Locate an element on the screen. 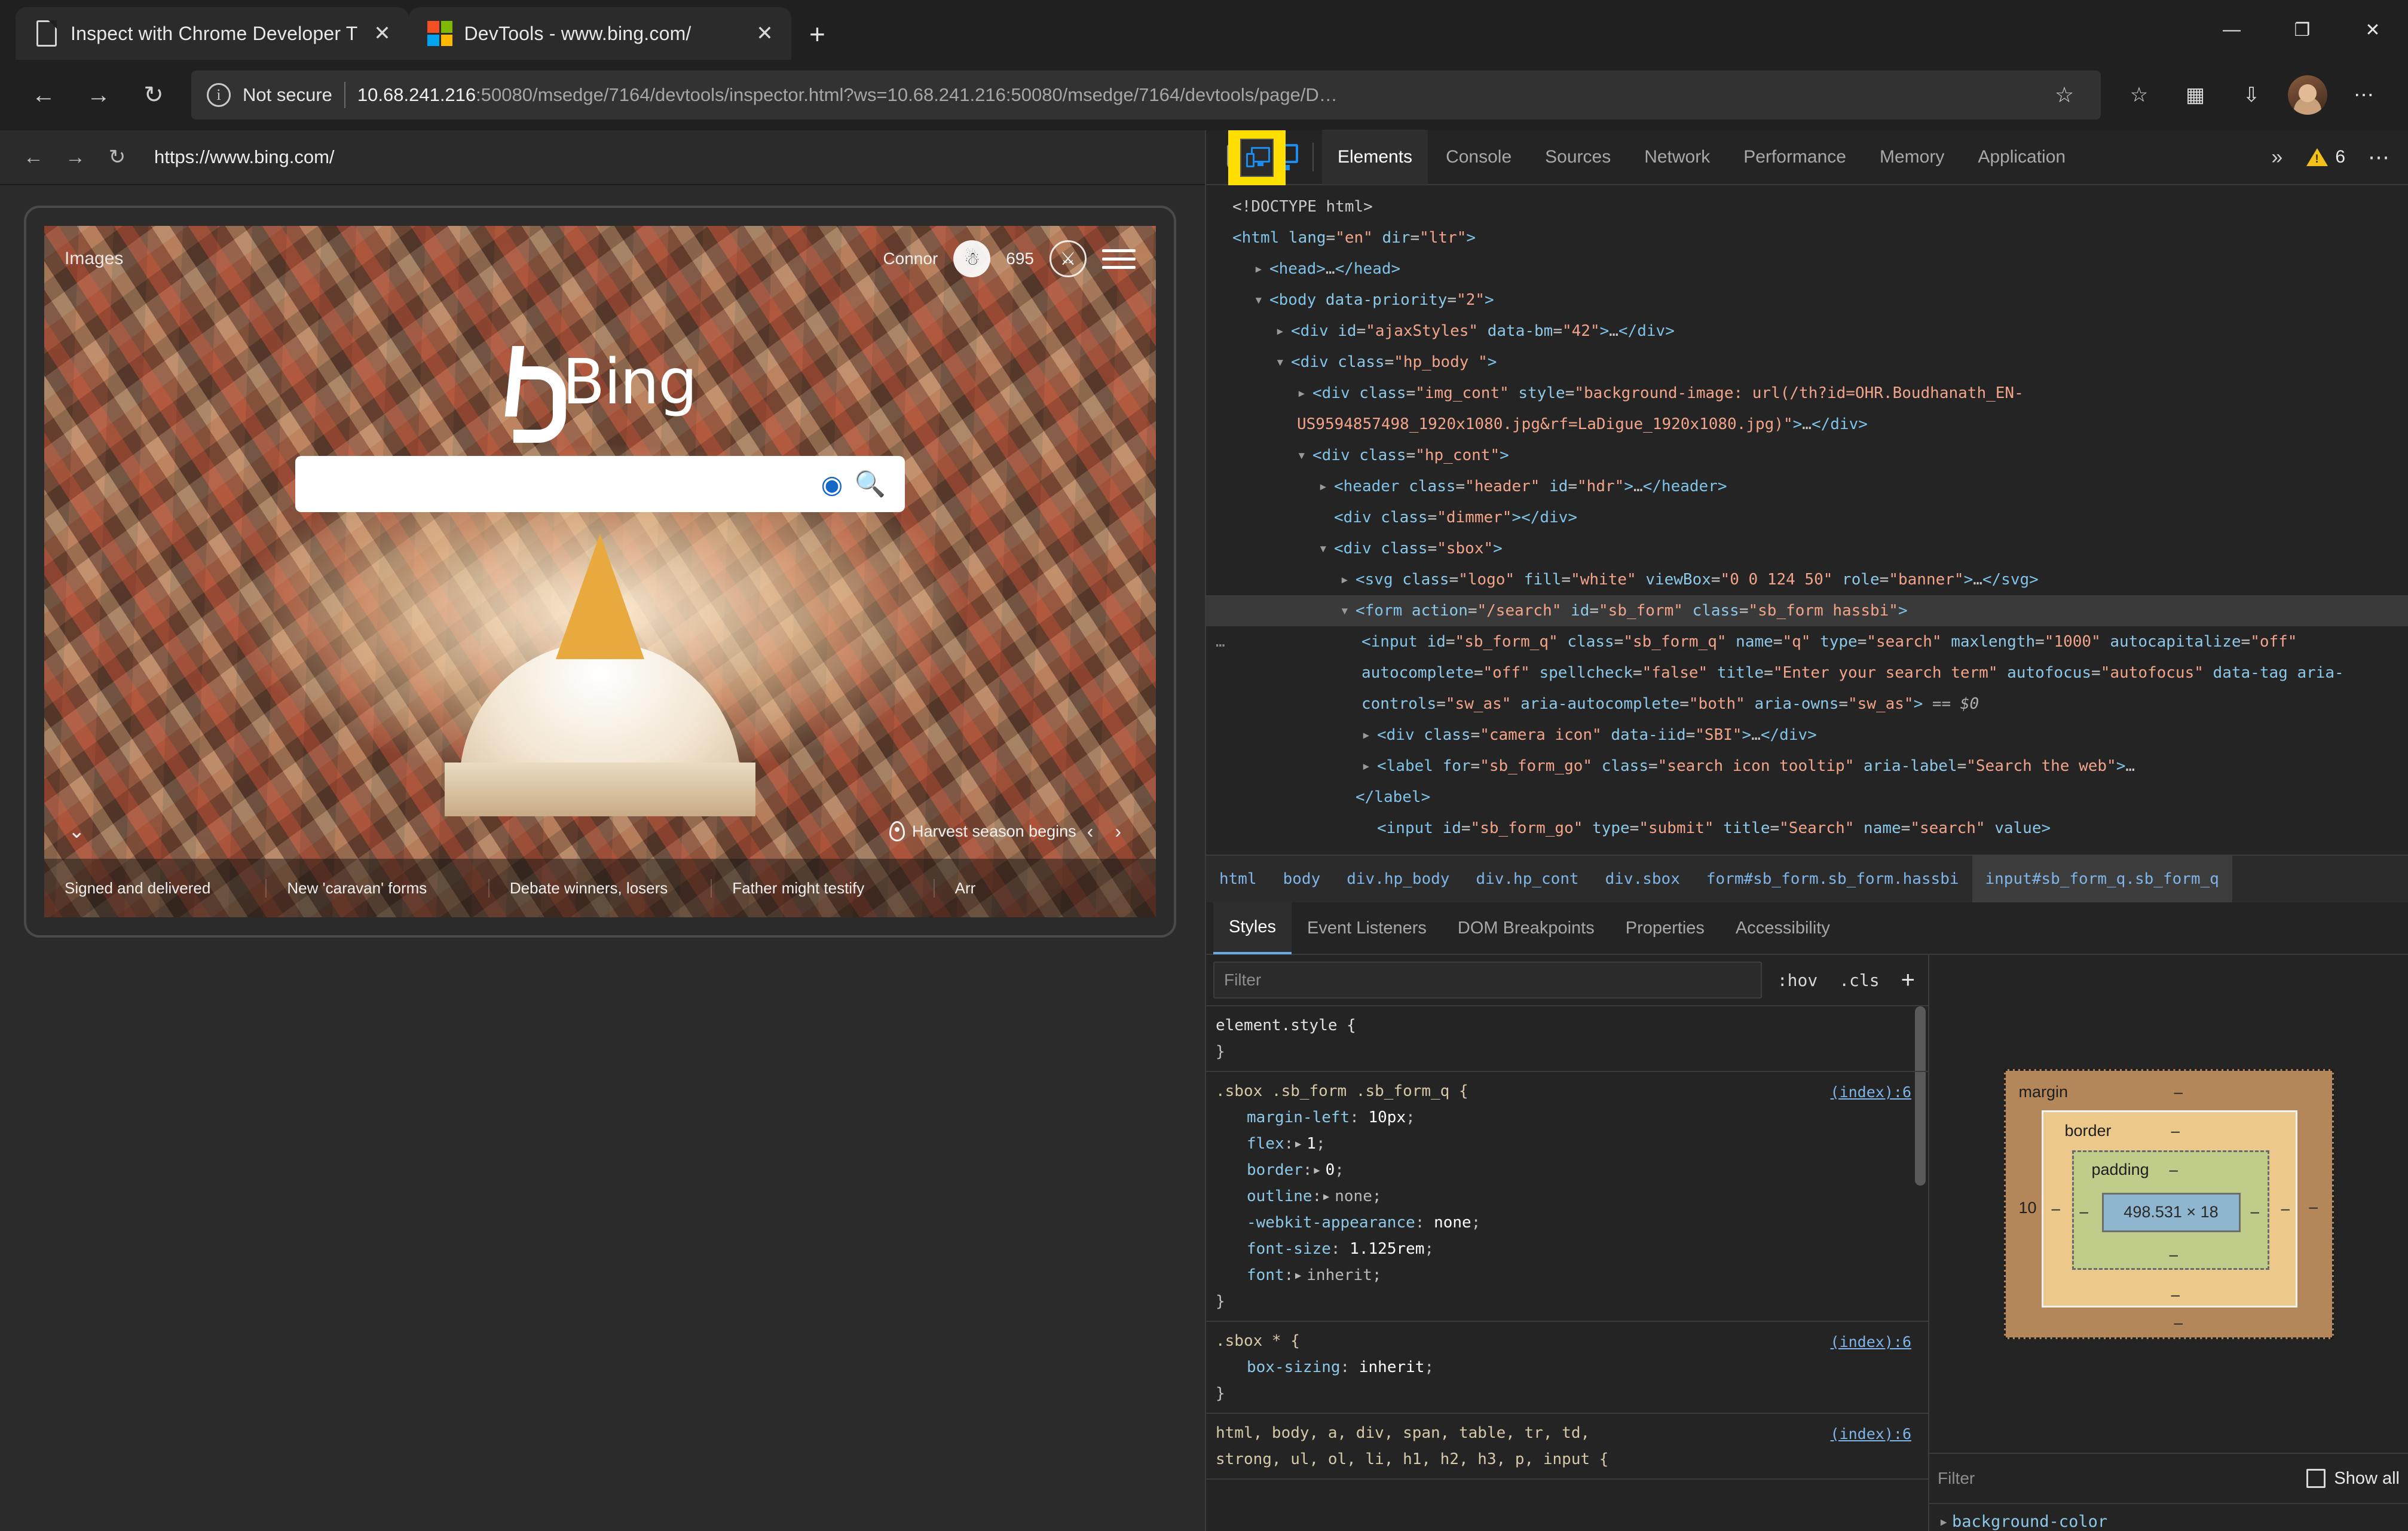  back-button: ← is located at coordinates (43, 95).